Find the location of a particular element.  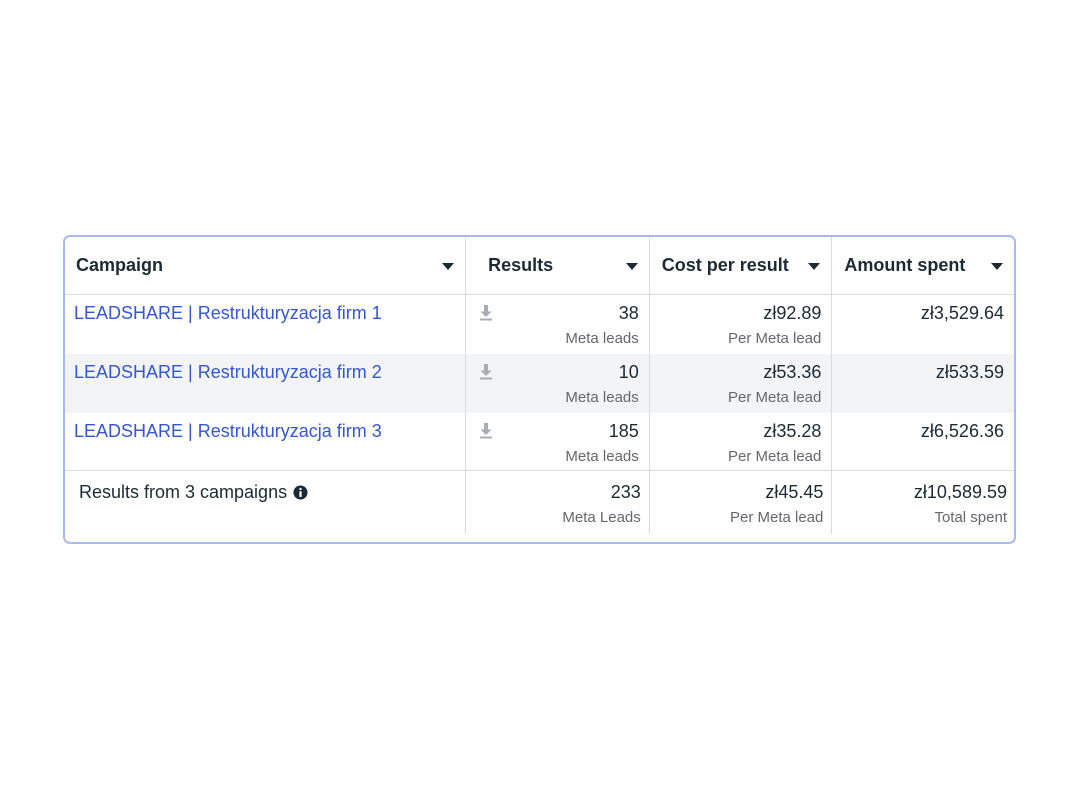

results-value: 10 is located at coordinates (628, 372).